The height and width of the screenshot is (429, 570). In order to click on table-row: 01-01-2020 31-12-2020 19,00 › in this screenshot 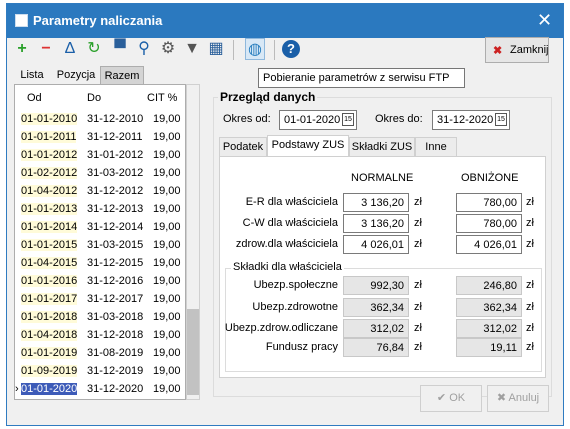, I will do `click(100, 389)`.